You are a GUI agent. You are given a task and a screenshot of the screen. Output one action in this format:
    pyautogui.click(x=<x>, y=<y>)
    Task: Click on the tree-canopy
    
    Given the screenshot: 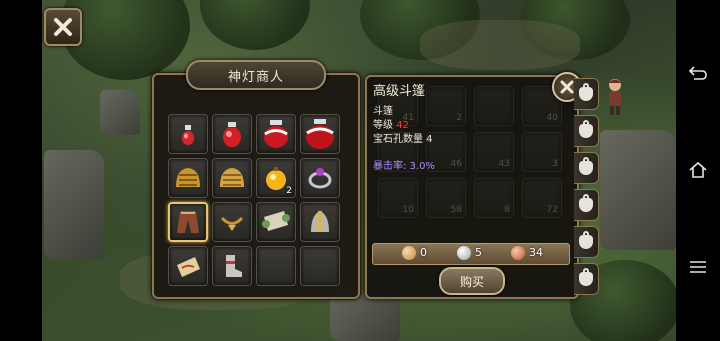 What is the action you would take?
    pyautogui.click(x=255, y=25)
    